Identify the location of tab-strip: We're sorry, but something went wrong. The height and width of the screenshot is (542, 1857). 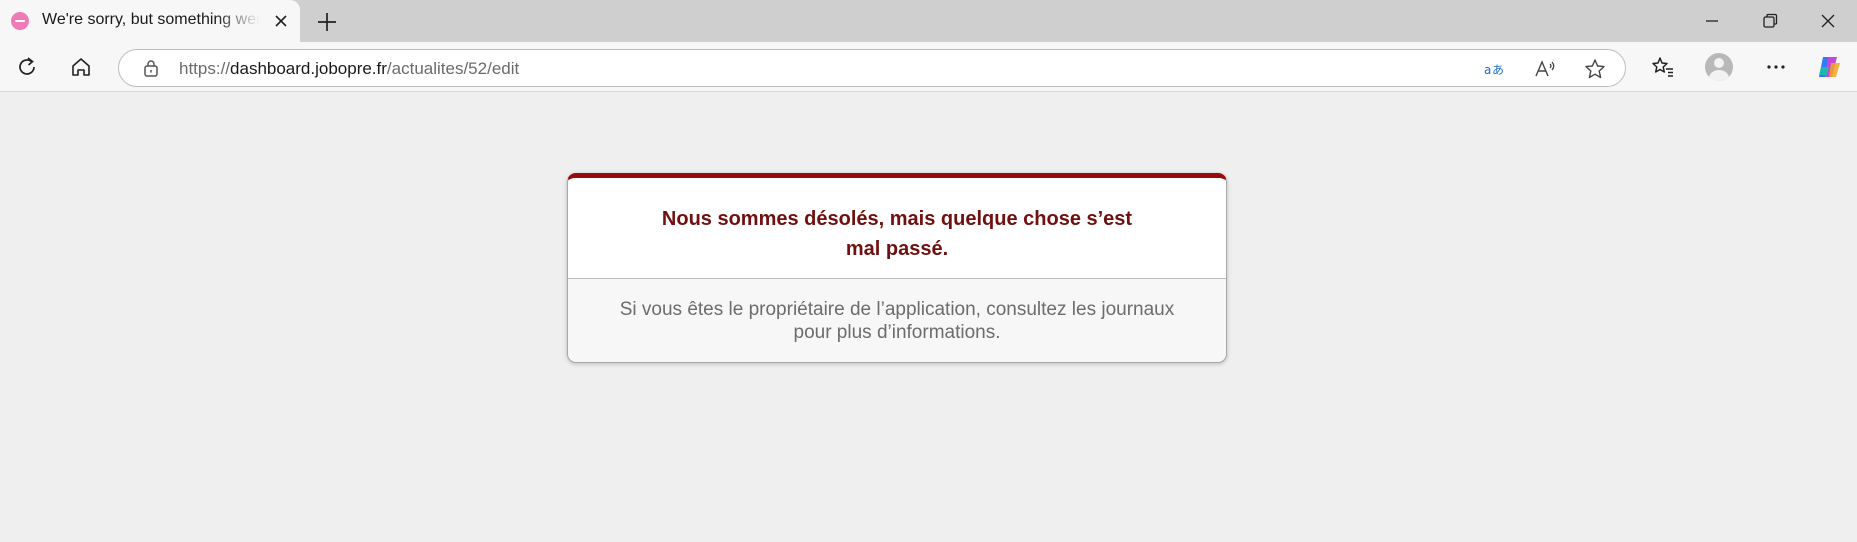
(928, 21).